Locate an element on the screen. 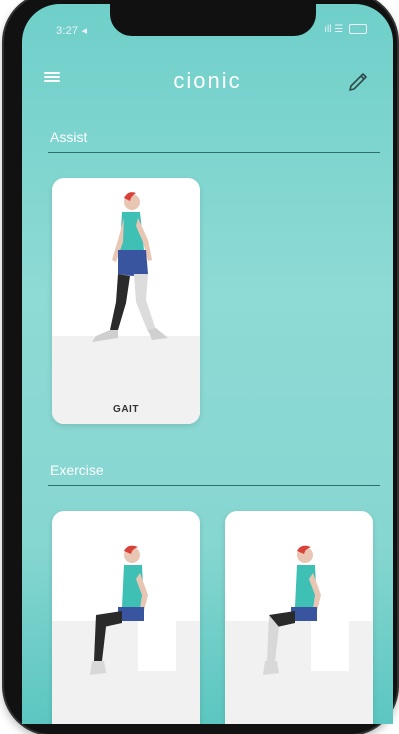  section-title-exercise: Exercise is located at coordinates (77, 470).